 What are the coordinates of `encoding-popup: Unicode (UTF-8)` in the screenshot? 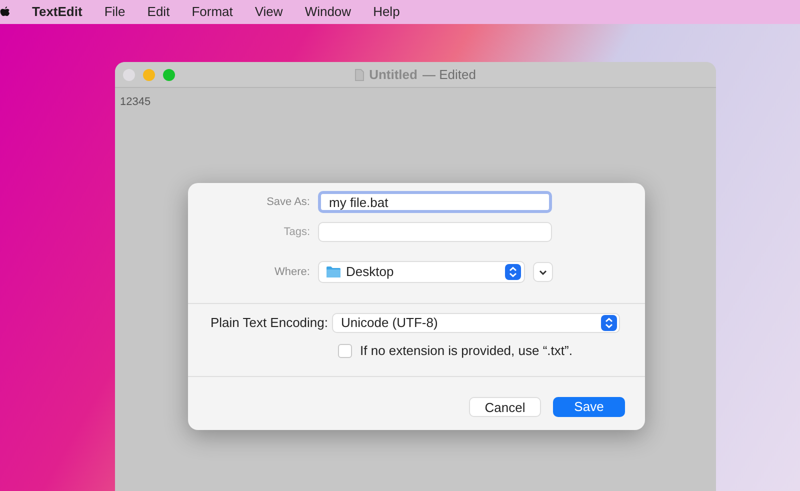 It's located at (476, 323).